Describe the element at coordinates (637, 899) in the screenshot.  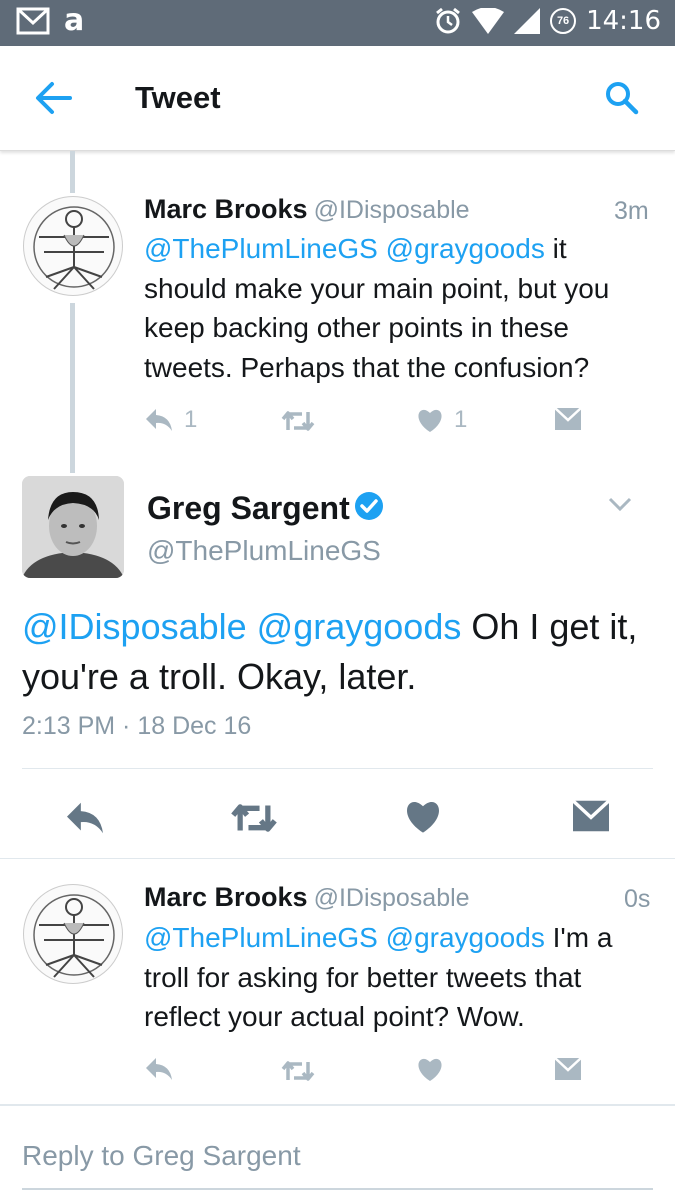
I see `tweet-time: 0s` at that location.